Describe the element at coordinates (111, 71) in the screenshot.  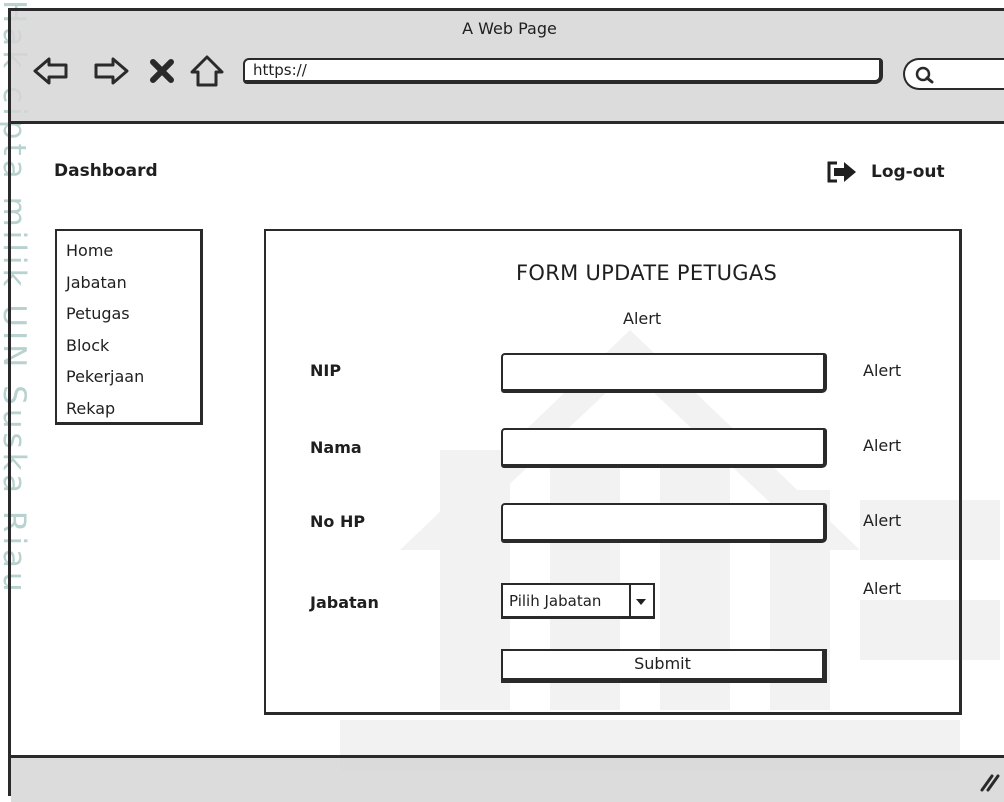
I see `forward-arrow-icon` at that location.